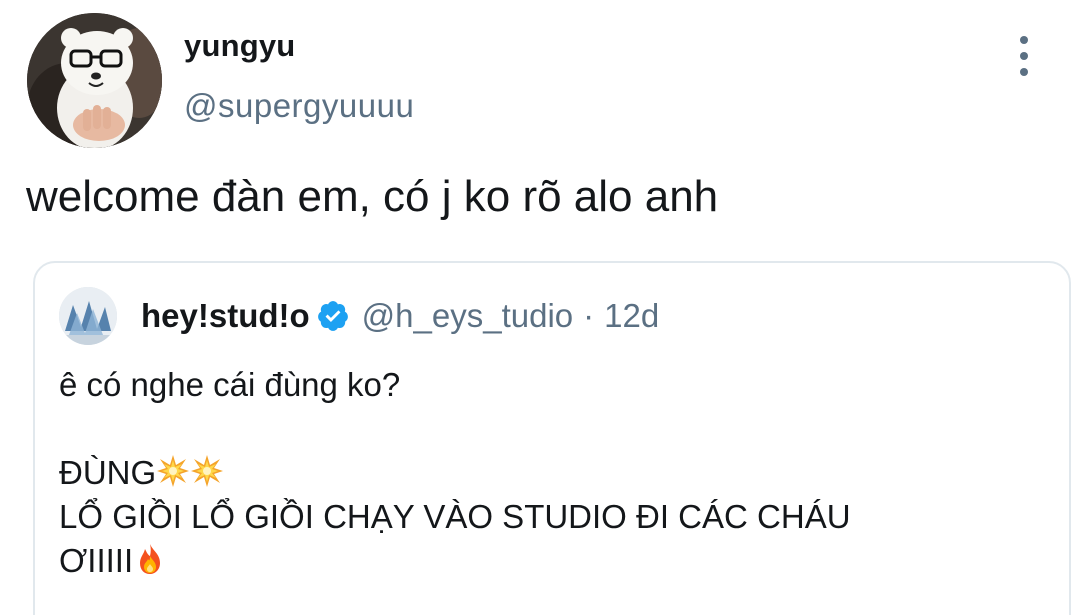  I want to click on more-options-button, so click(1024, 56).